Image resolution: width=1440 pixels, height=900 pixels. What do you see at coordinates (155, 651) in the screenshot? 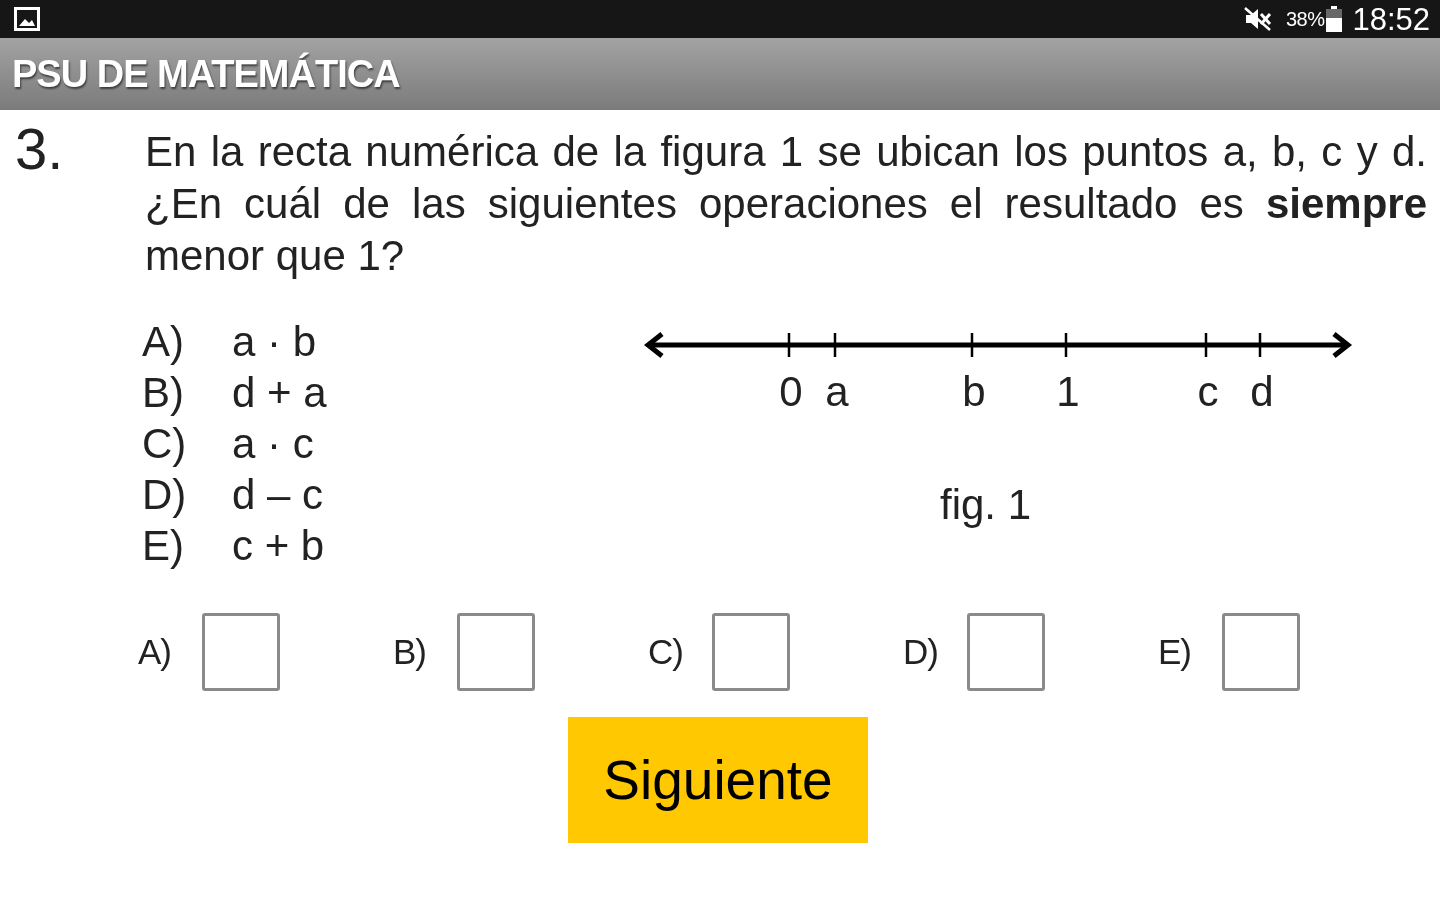
I see `answer-label: A)` at bounding box center [155, 651].